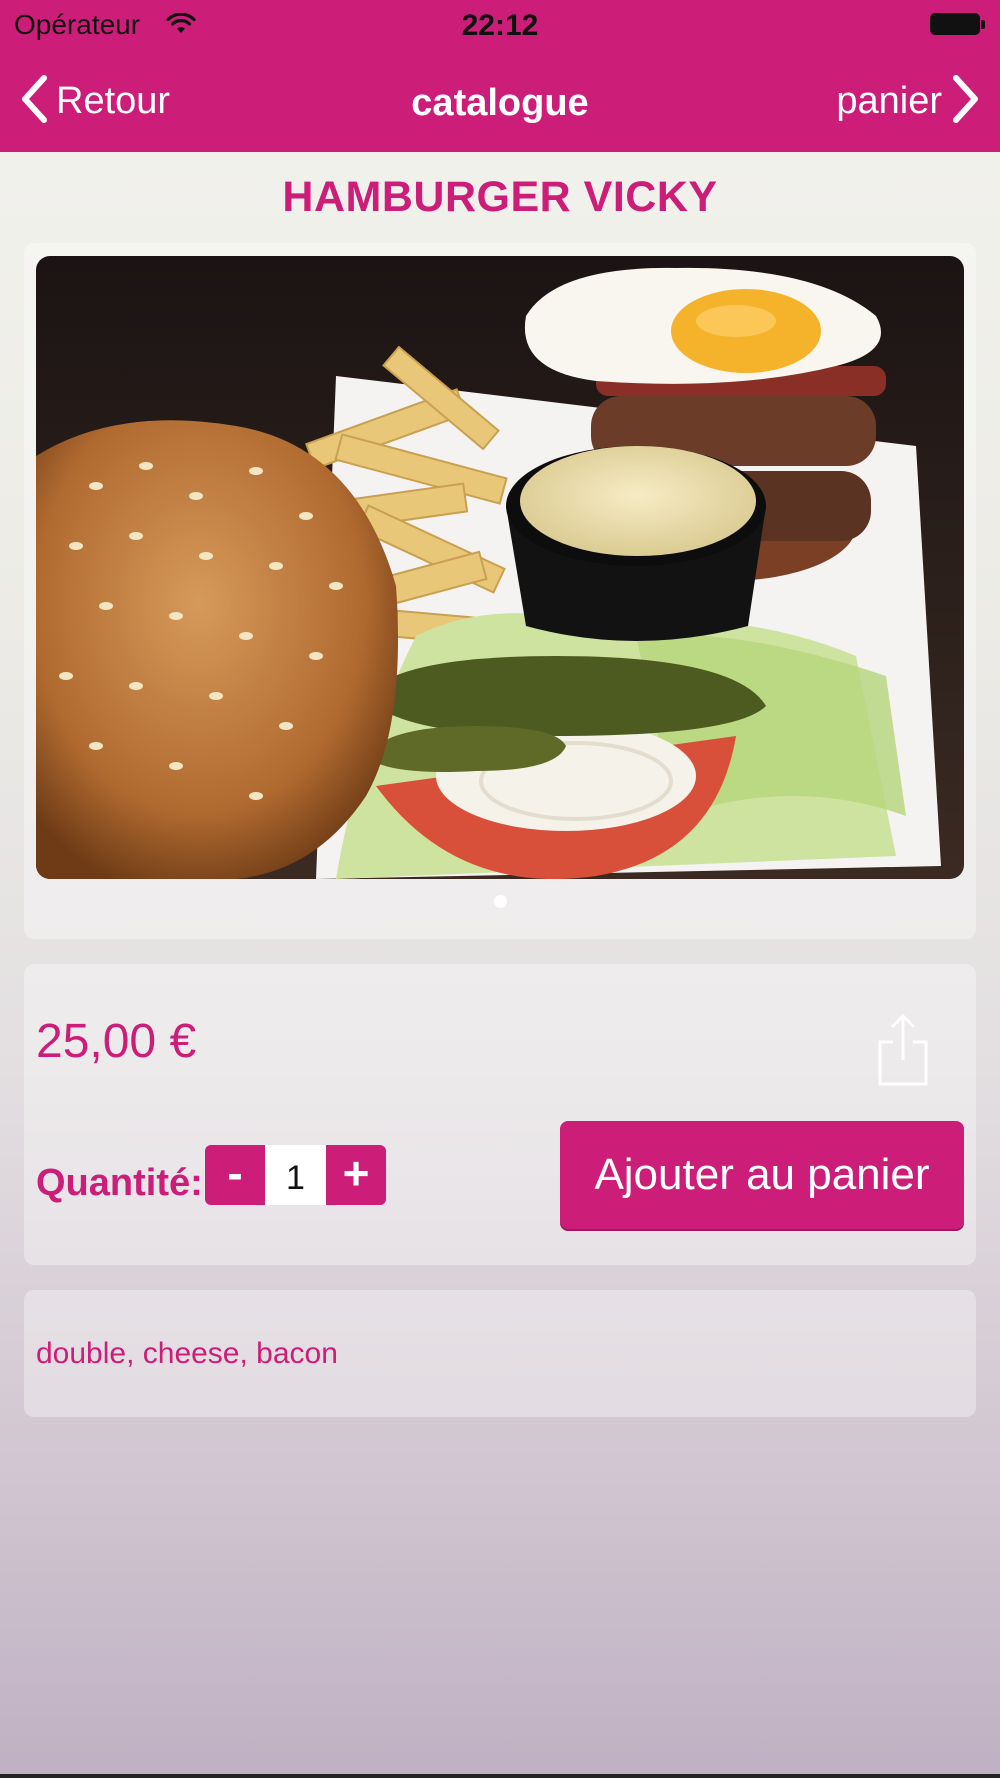  Describe the element at coordinates (356, 1175) in the screenshot. I see `quantity-increase-button: +` at that location.